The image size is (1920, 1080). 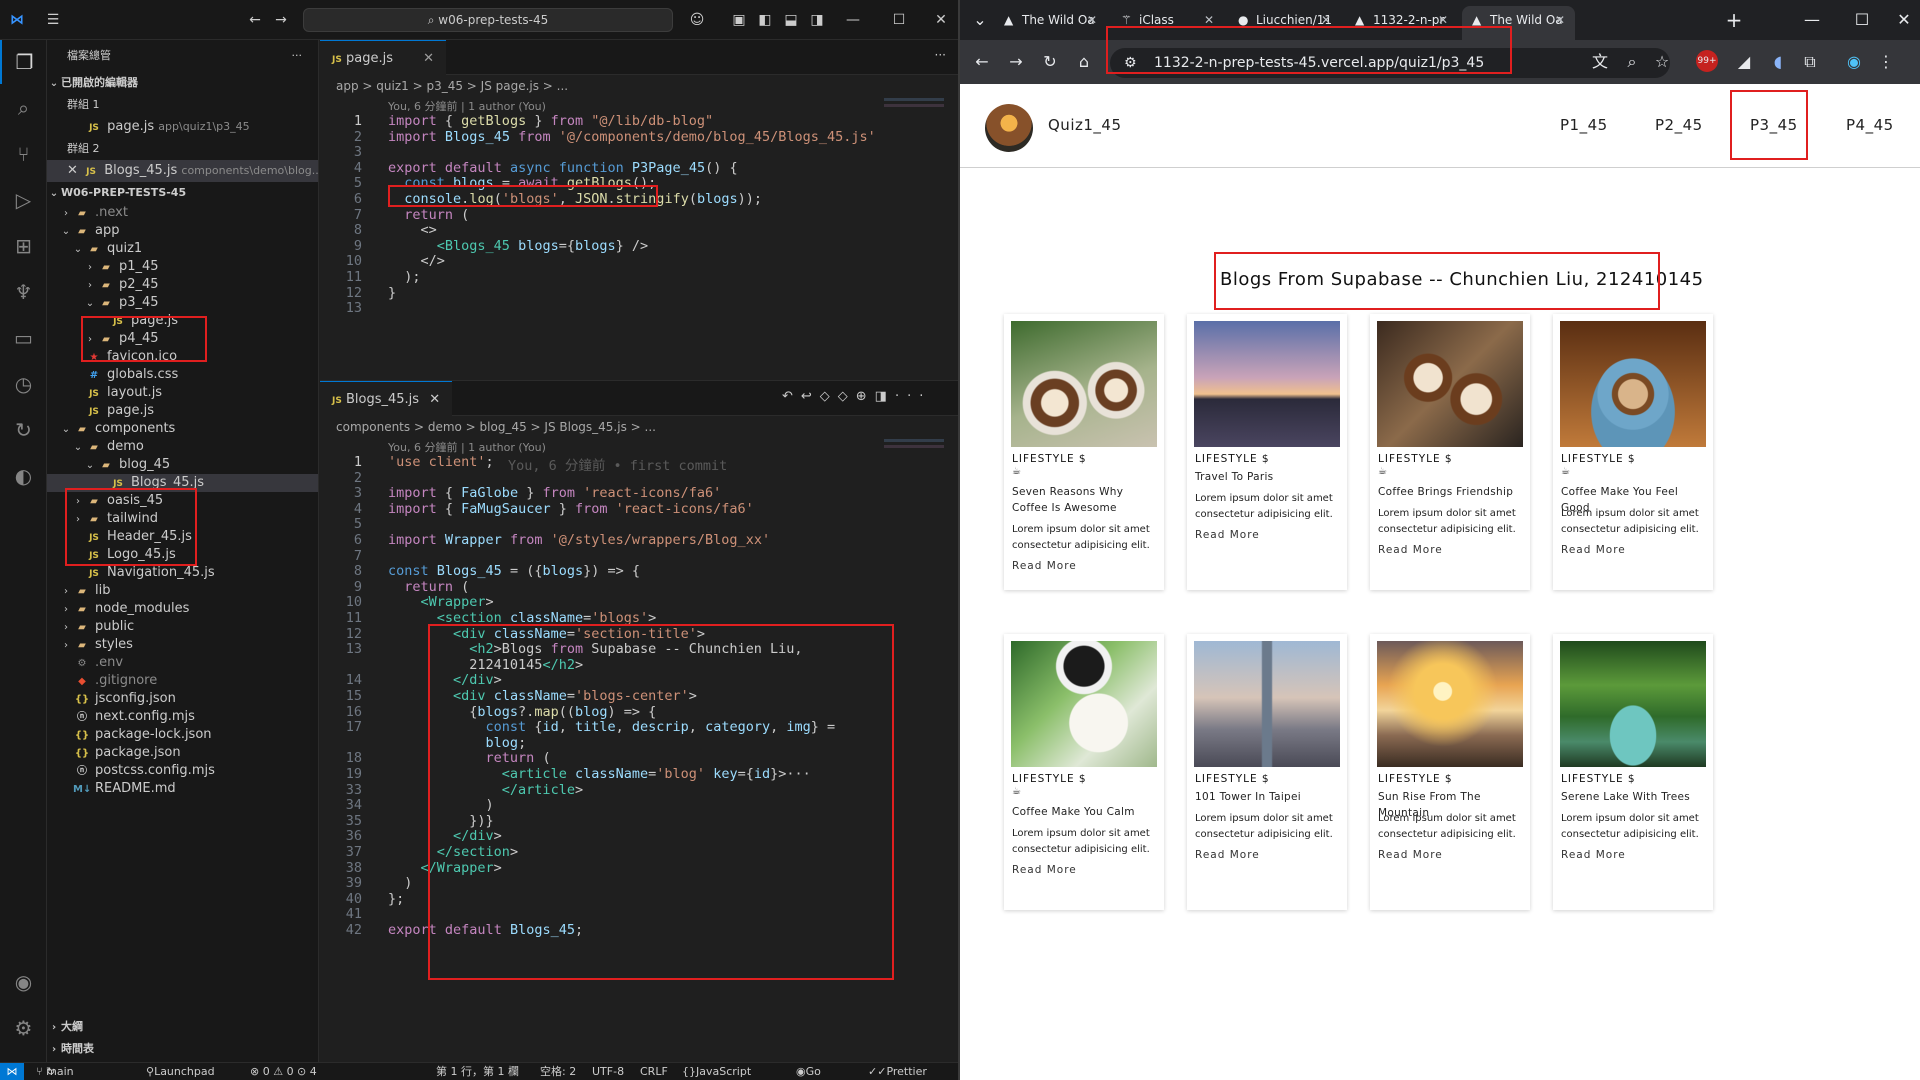 I want to click on extensions-puzzle-icon: ⧉, so click(x=1810, y=62).